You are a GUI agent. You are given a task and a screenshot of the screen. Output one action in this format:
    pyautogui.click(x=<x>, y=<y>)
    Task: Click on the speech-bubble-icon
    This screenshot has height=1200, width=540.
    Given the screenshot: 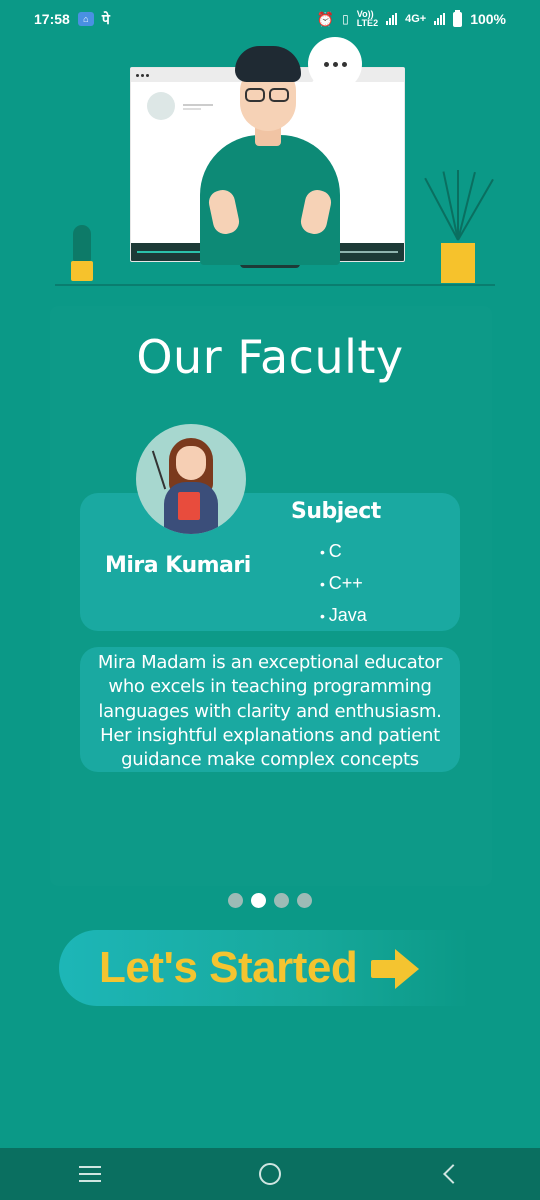 What is the action you would take?
    pyautogui.click(x=335, y=64)
    